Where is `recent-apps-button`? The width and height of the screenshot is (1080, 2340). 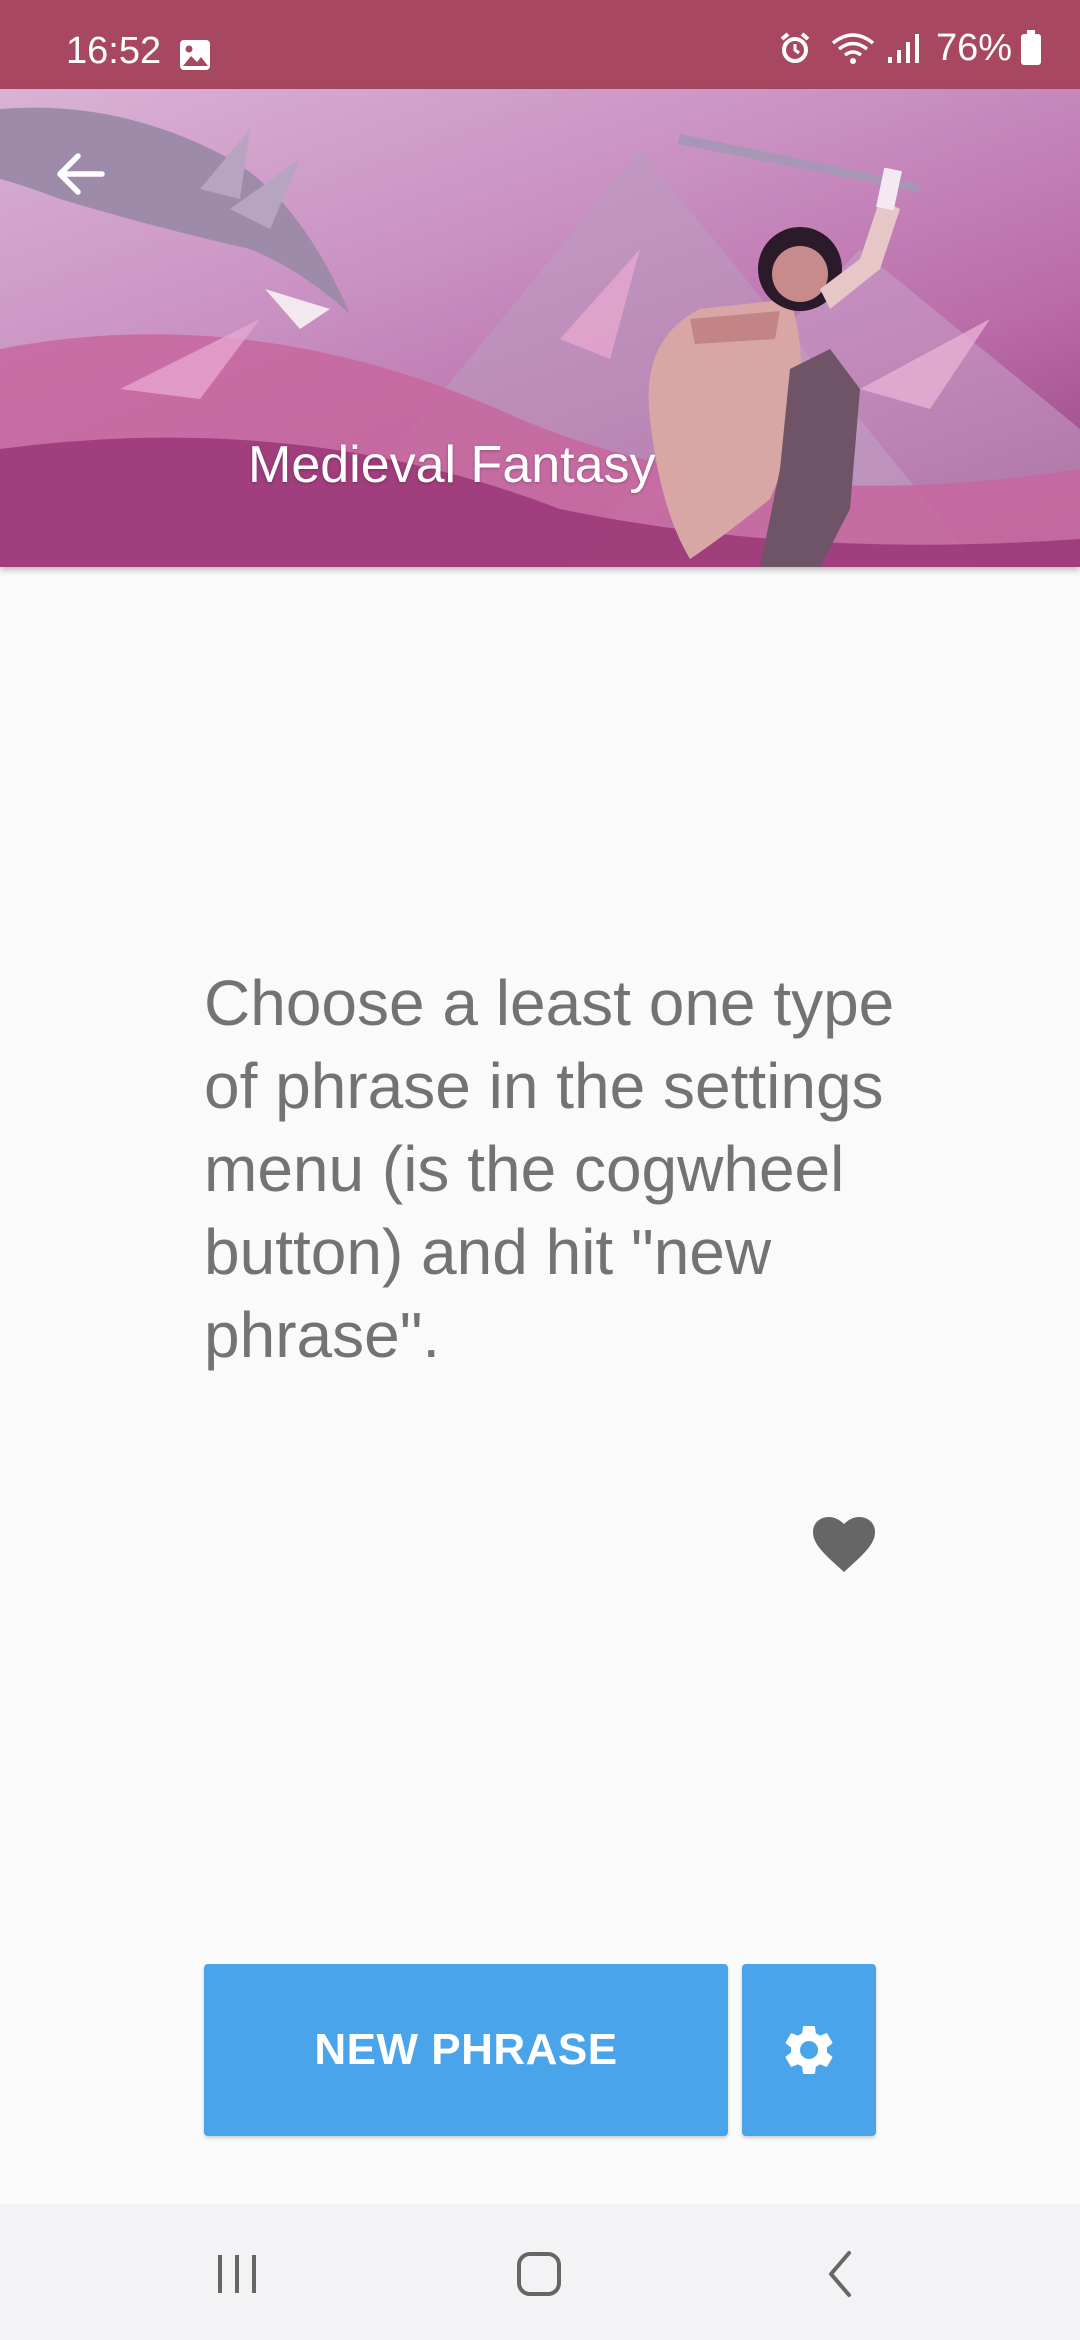
recent-apps-button is located at coordinates (237, 2274).